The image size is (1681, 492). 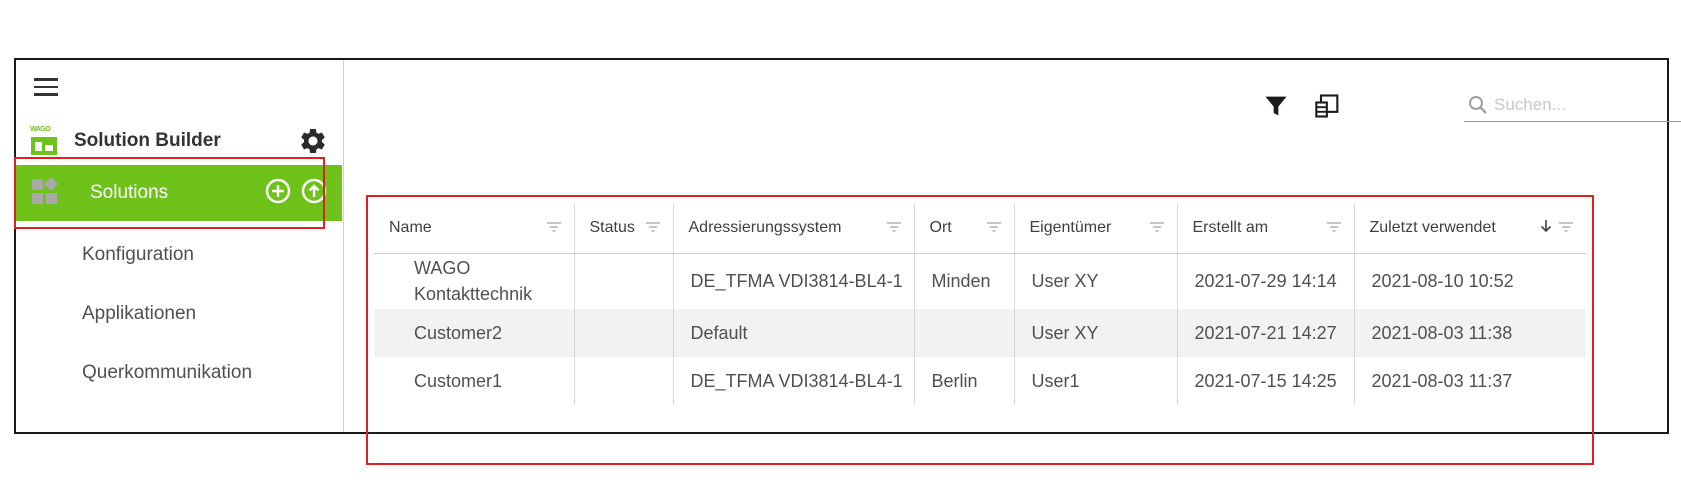 What do you see at coordinates (1276, 106) in the screenshot?
I see `filter-icon` at bounding box center [1276, 106].